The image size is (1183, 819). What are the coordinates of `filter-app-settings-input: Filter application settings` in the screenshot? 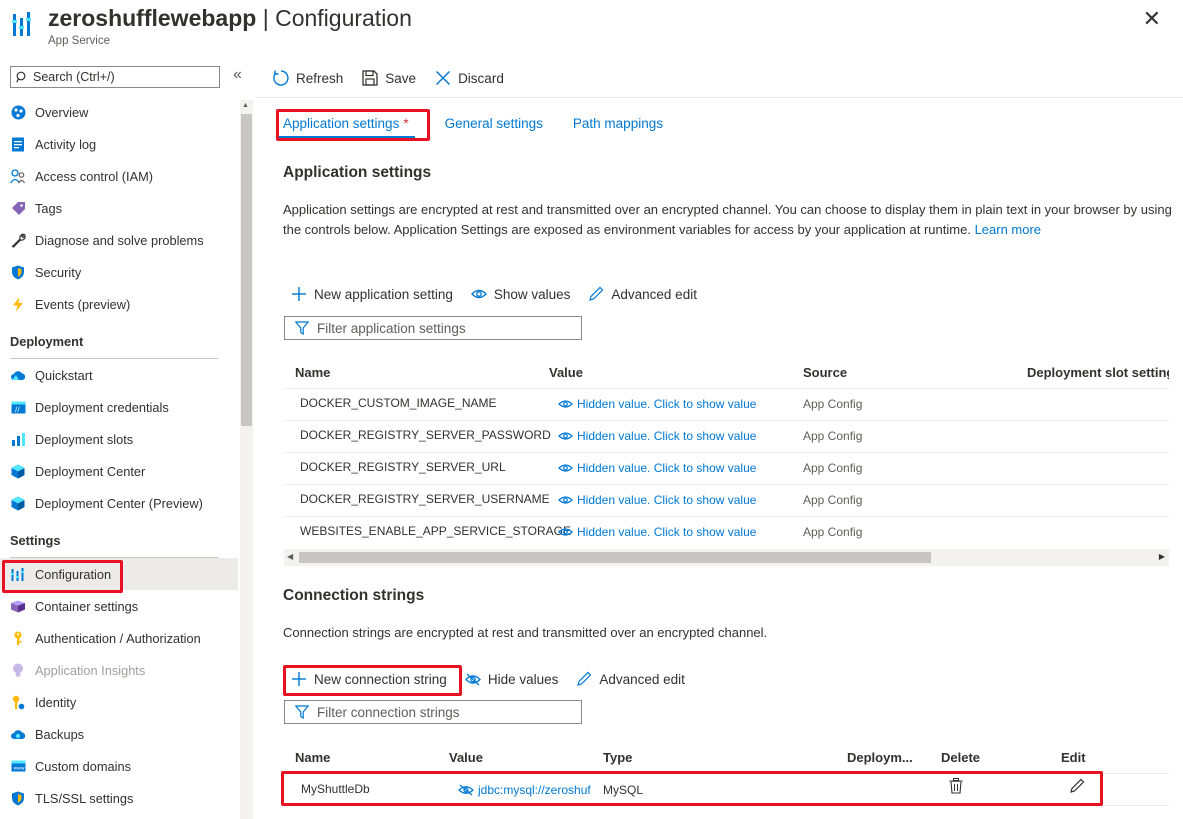 It's located at (433, 328).